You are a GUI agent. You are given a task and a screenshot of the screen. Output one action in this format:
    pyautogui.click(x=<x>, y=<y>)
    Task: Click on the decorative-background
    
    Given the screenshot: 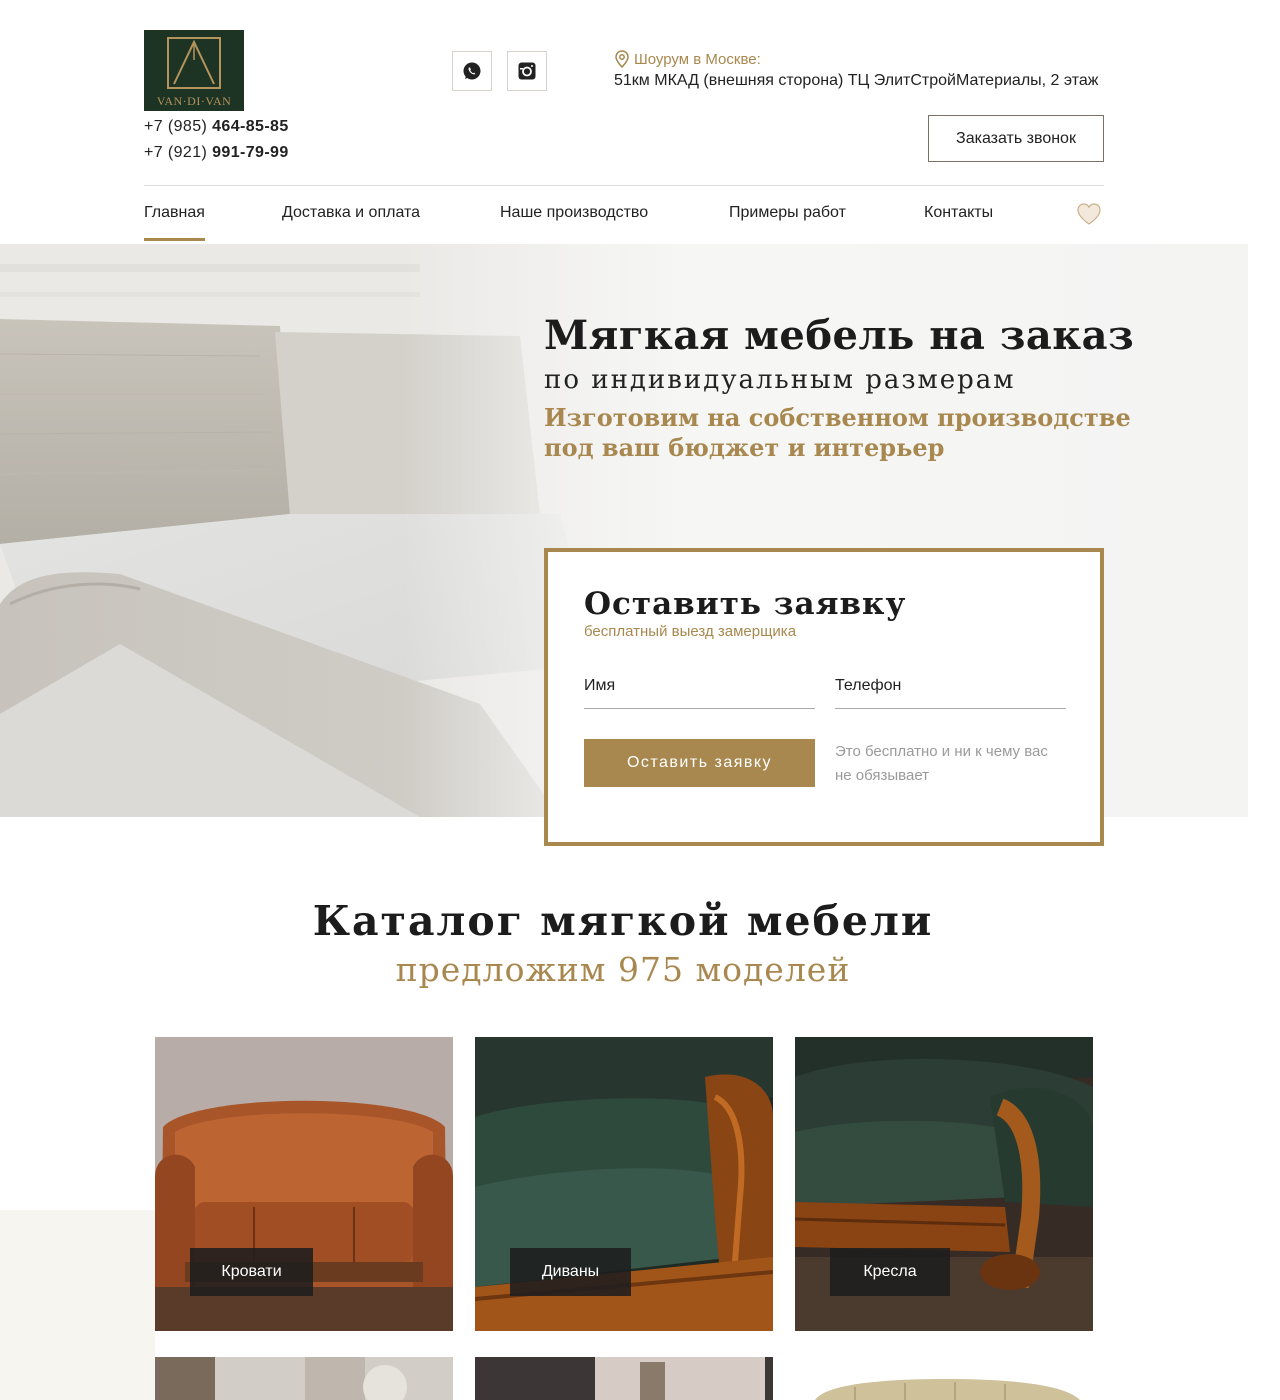 What is the action you would take?
    pyautogui.click(x=77, y=1305)
    